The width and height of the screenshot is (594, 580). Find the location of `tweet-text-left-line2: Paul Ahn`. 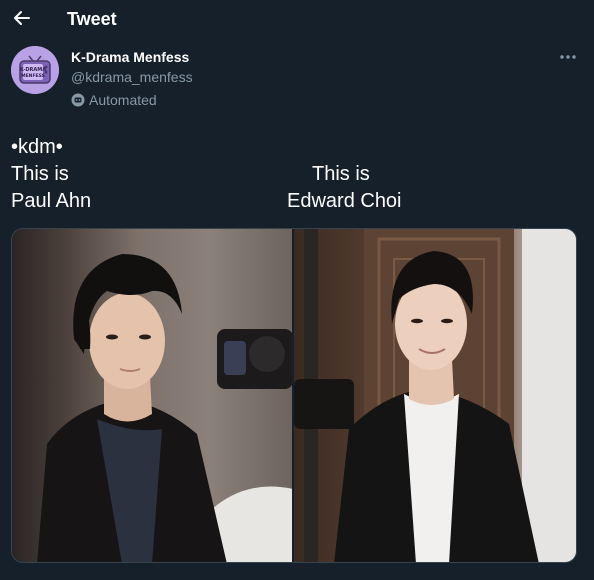

tweet-text-left-line2: Paul Ahn is located at coordinates (51, 201).